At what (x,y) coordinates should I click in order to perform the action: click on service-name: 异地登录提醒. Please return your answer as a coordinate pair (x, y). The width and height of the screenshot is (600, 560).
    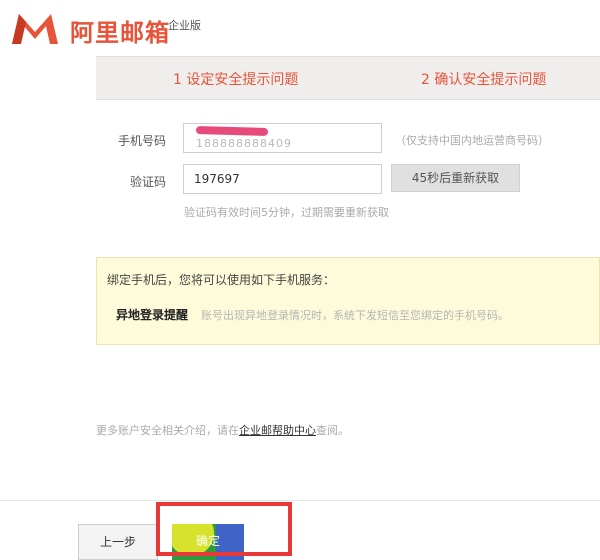
    Looking at the image, I should click on (152, 315).